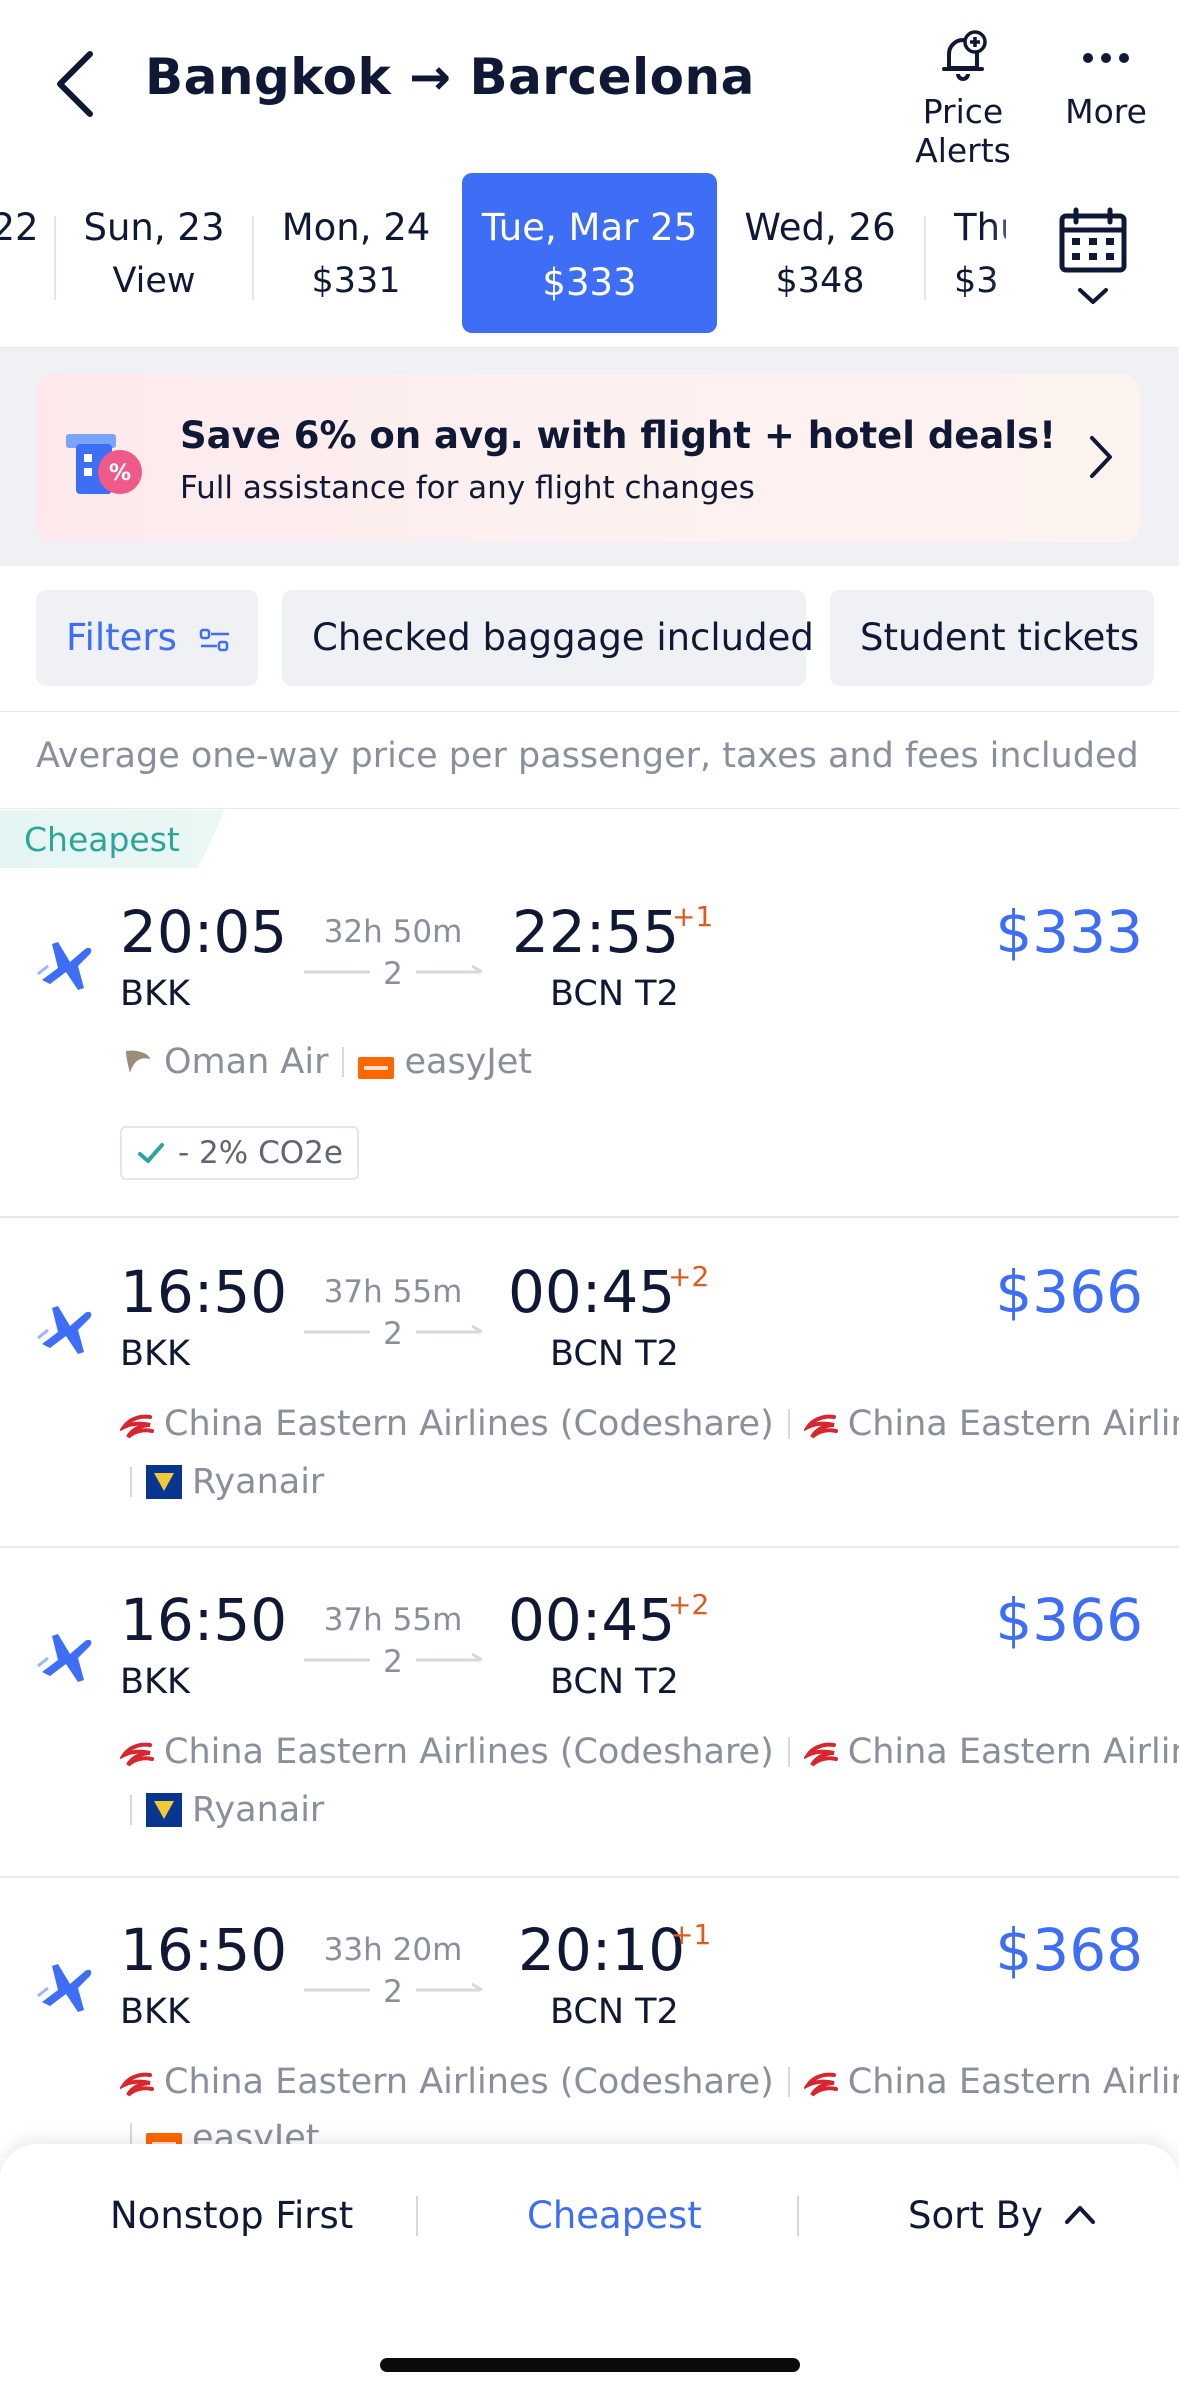 The width and height of the screenshot is (1179, 2396). I want to click on price-alerts-button: Price Alerts, so click(963, 99).